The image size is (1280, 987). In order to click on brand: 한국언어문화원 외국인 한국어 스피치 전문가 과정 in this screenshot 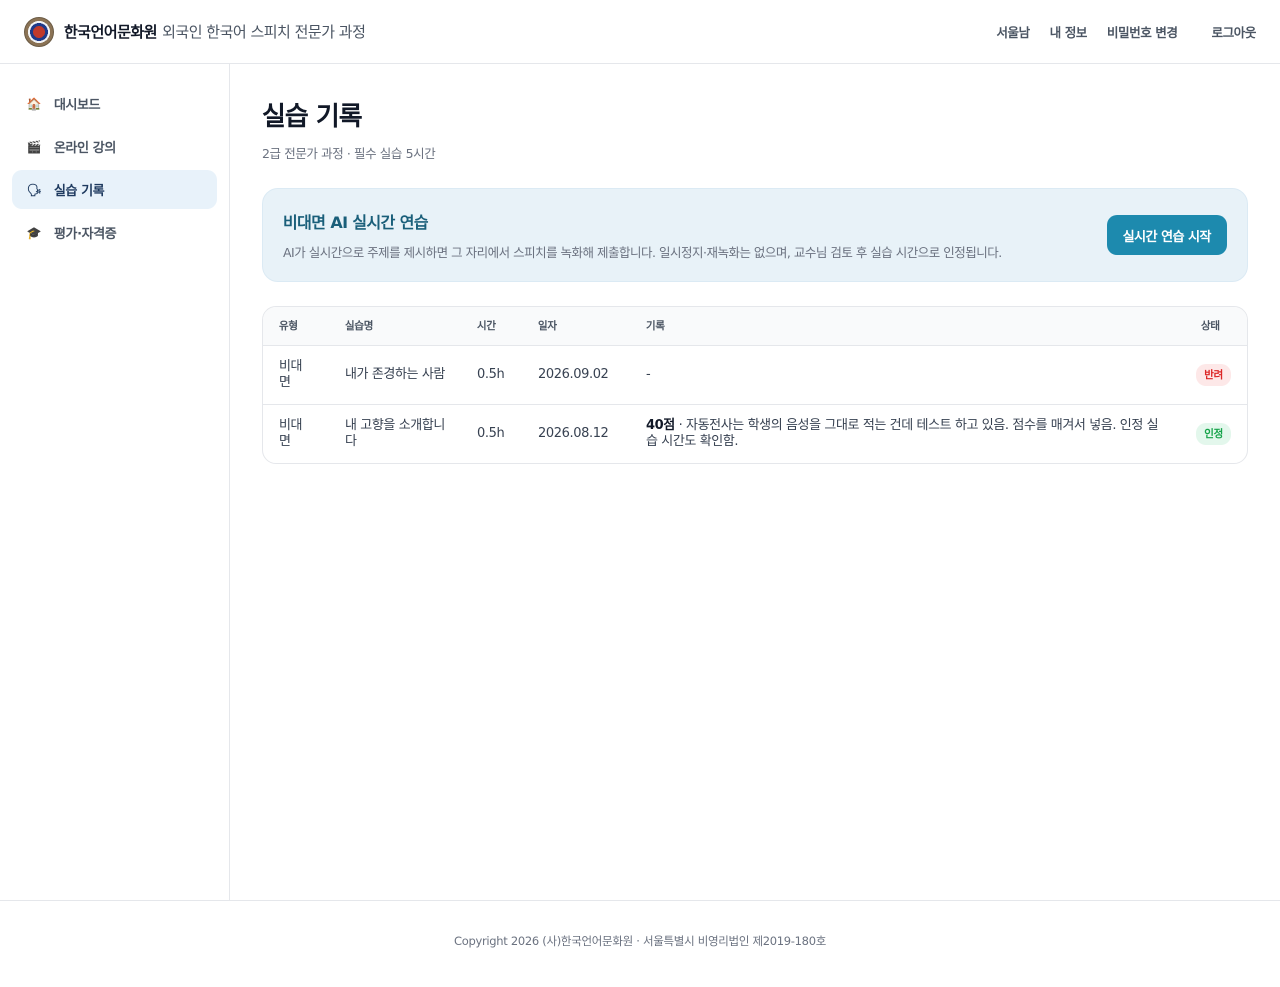, I will do `click(195, 31)`.